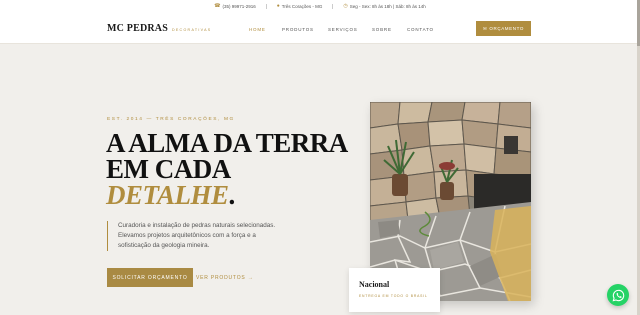 This screenshot has width=640, height=315. What do you see at coordinates (168, 169) in the screenshot?
I see `hero-title-line2: EM CADA` at bounding box center [168, 169].